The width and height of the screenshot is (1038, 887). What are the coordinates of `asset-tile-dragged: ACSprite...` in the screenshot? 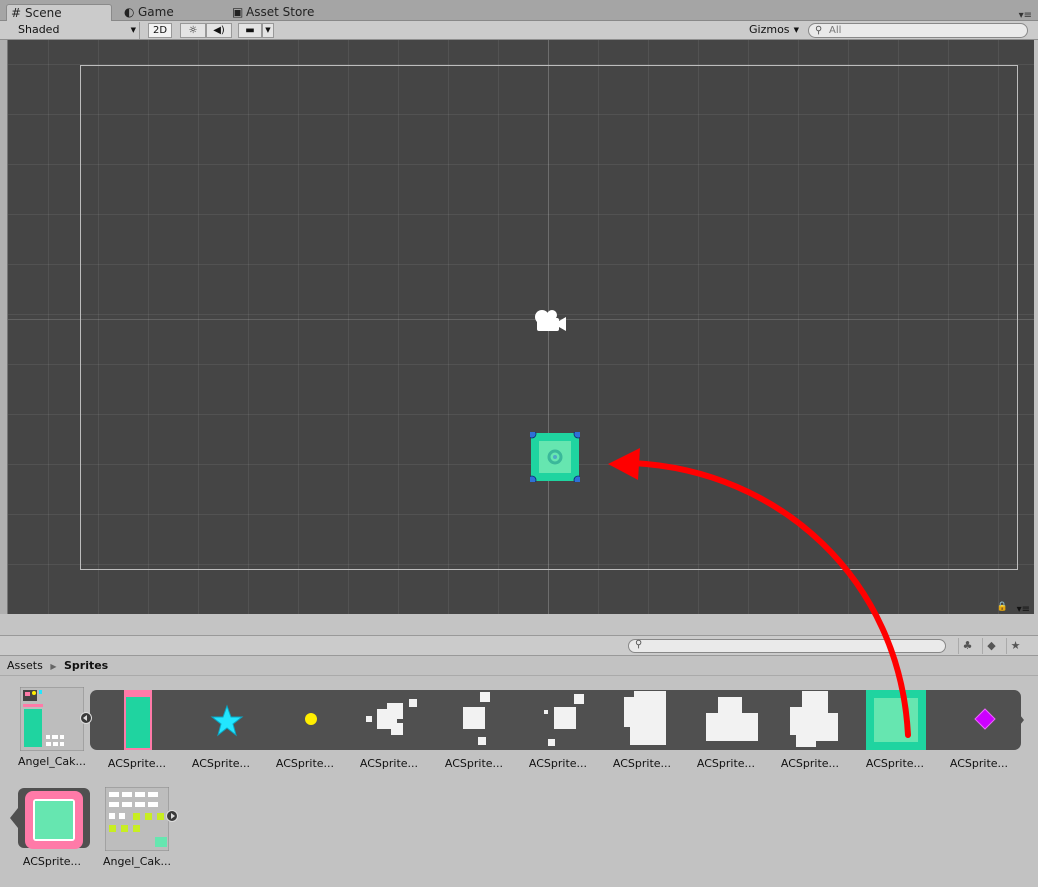 It's located at (895, 734).